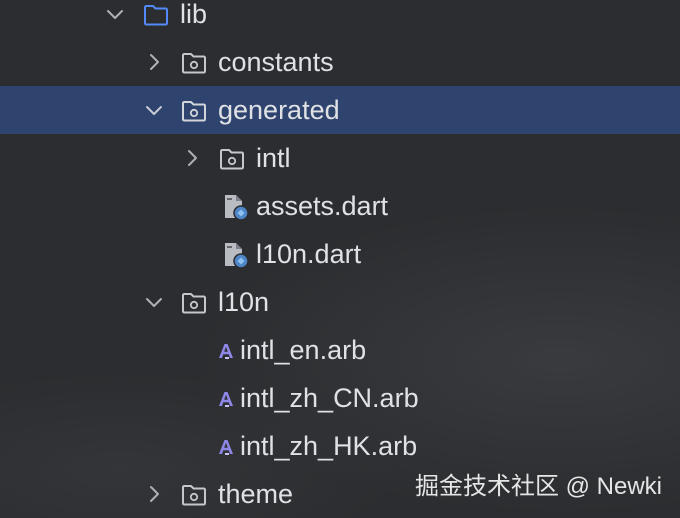 The image size is (680, 518). What do you see at coordinates (194, 14) in the screenshot?
I see `tree-node-label: lib` at bounding box center [194, 14].